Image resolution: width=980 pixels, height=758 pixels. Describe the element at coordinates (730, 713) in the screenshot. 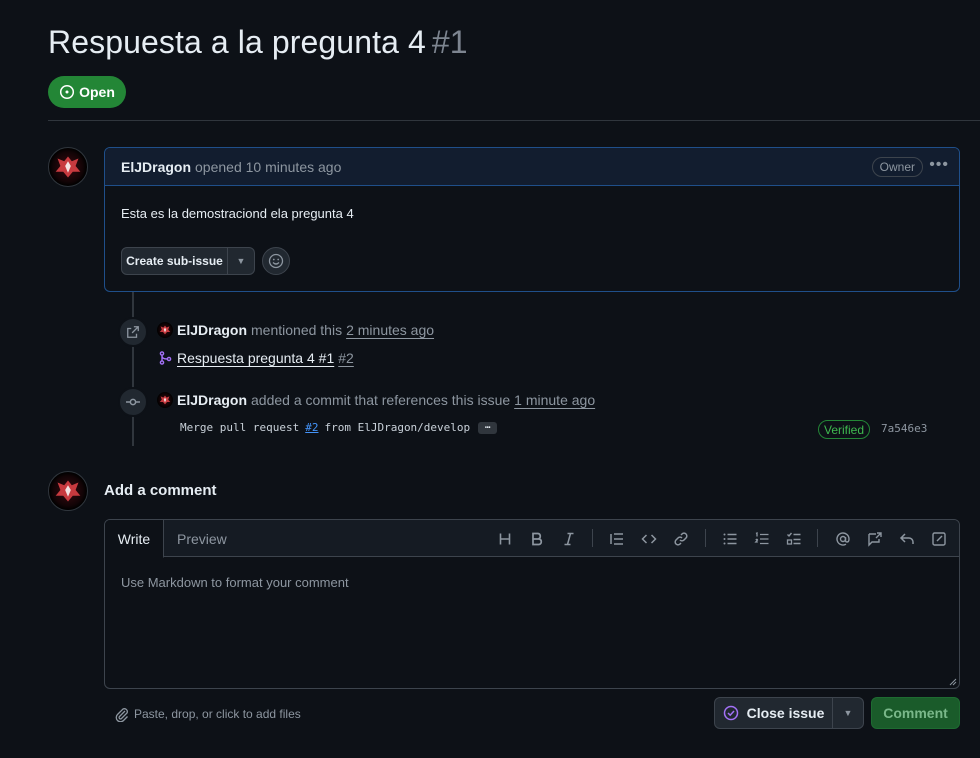

I see `issue-closed-icon` at that location.